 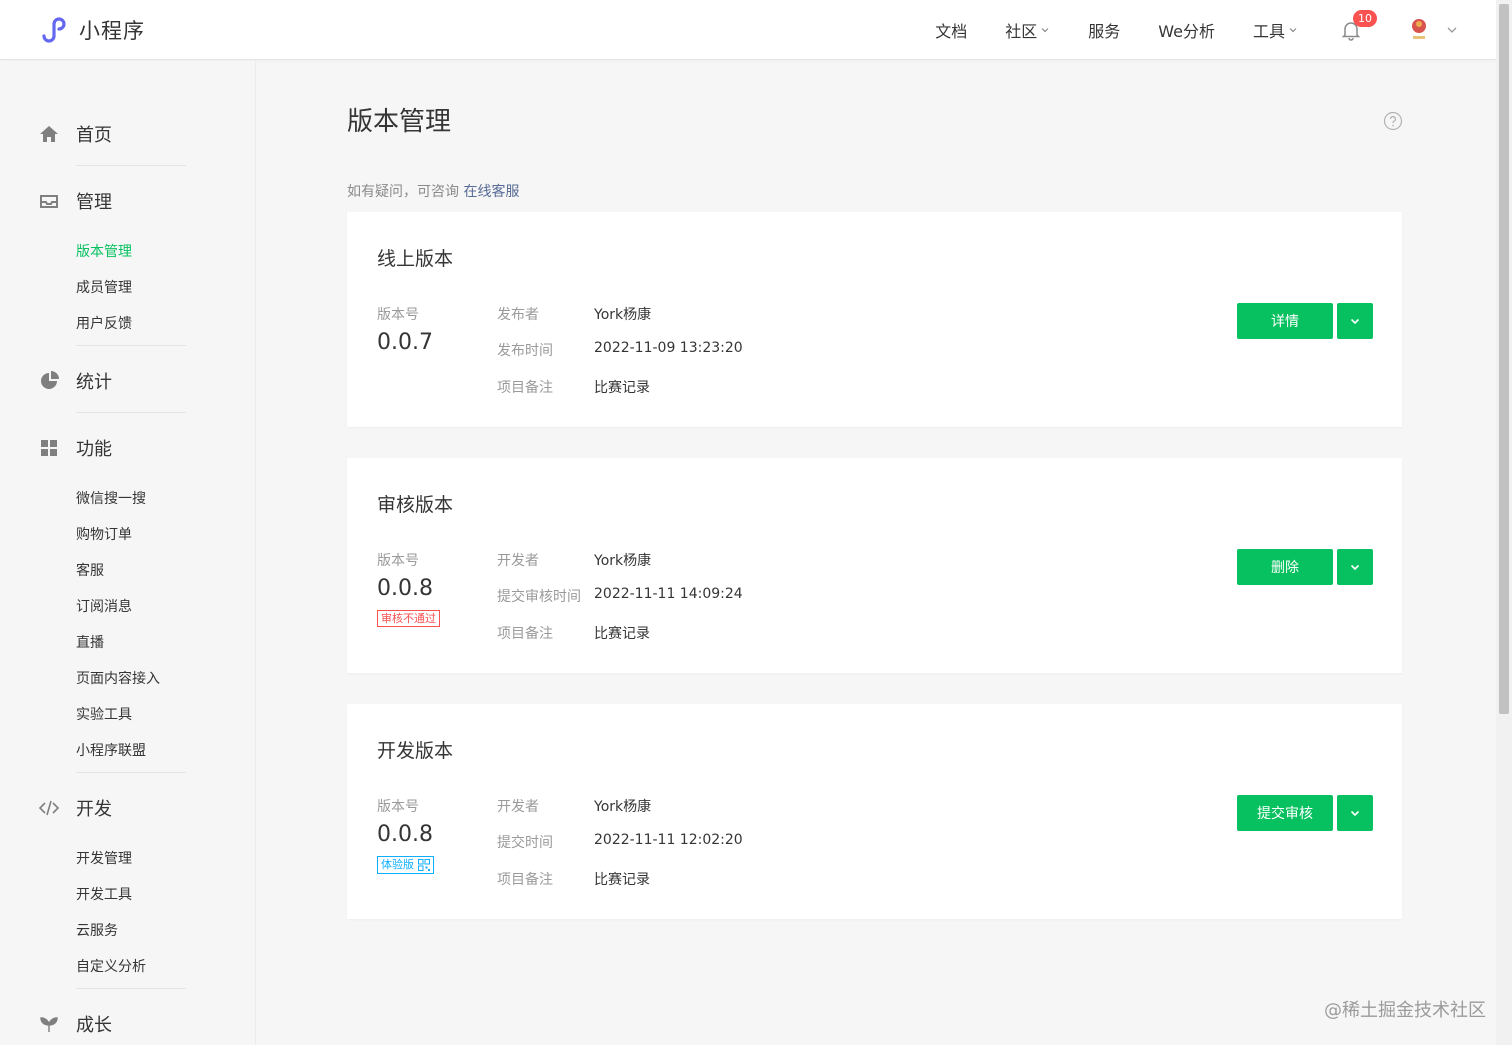 I want to click on sidebar-section-home: 首页, so click(x=75, y=134).